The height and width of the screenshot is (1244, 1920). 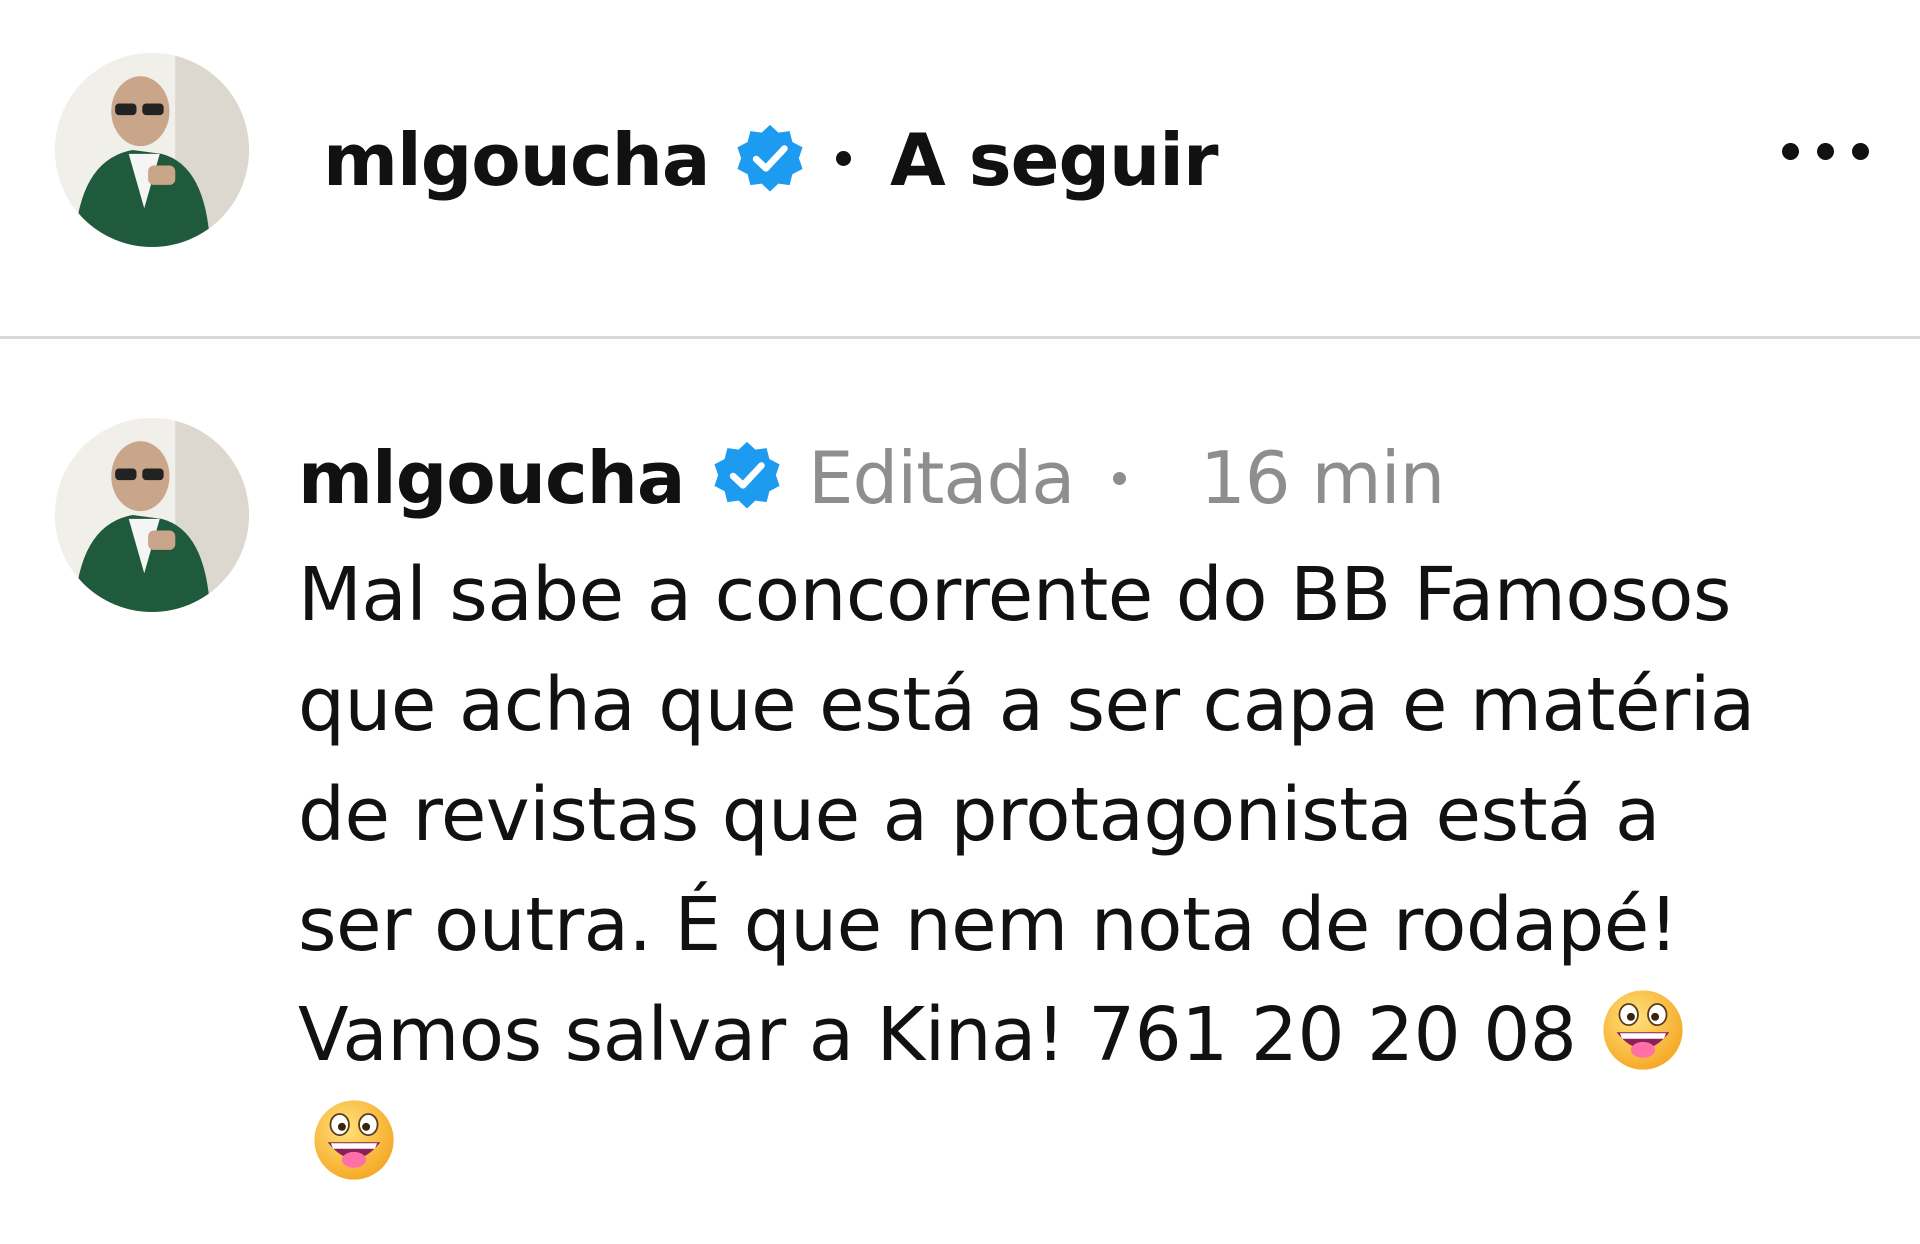 I want to click on comment-username: mlgoucha, so click(x=491, y=478).